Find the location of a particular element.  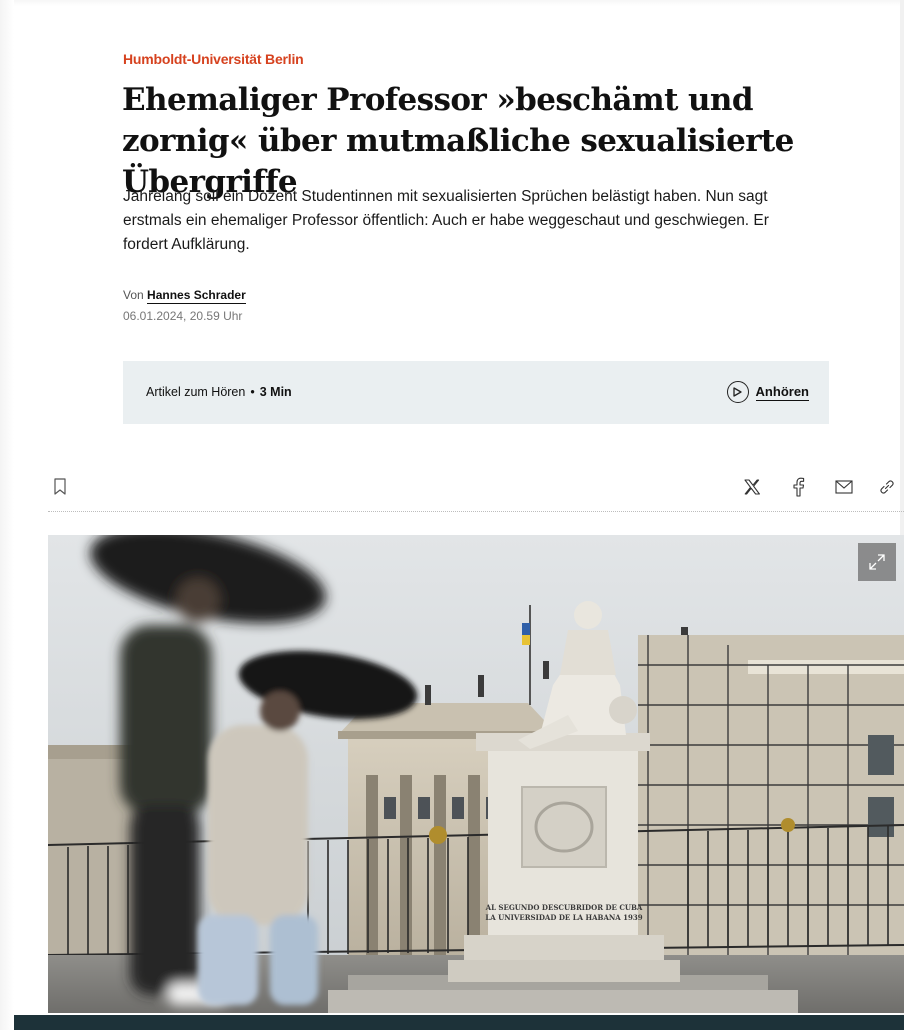

bottom-banner is located at coordinates (459, 1022).